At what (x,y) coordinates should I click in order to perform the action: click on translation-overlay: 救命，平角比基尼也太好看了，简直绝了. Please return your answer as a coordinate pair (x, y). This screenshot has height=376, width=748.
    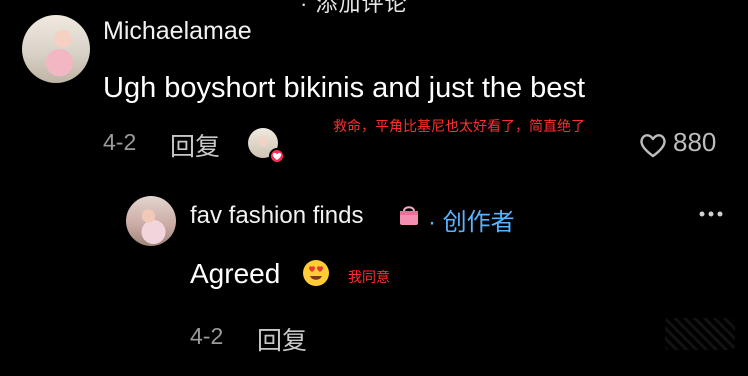
    Looking at the image, I should click on (459, 126).